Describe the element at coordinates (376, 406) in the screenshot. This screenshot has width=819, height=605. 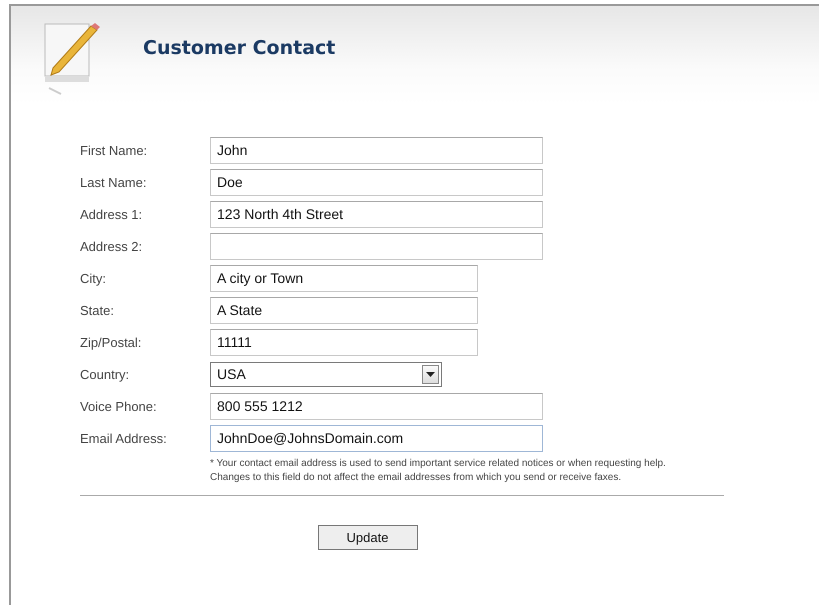
I see `input-field: 800 555 1212` at that location.